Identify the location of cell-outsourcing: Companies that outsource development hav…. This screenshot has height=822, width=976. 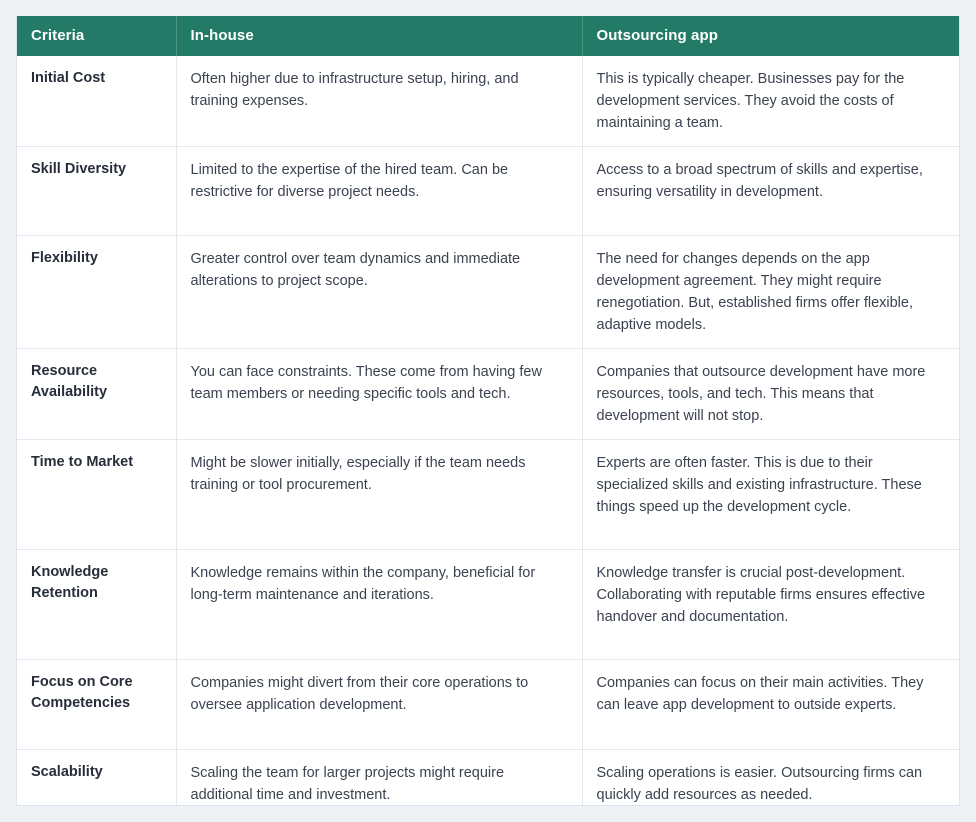
(770, 394).